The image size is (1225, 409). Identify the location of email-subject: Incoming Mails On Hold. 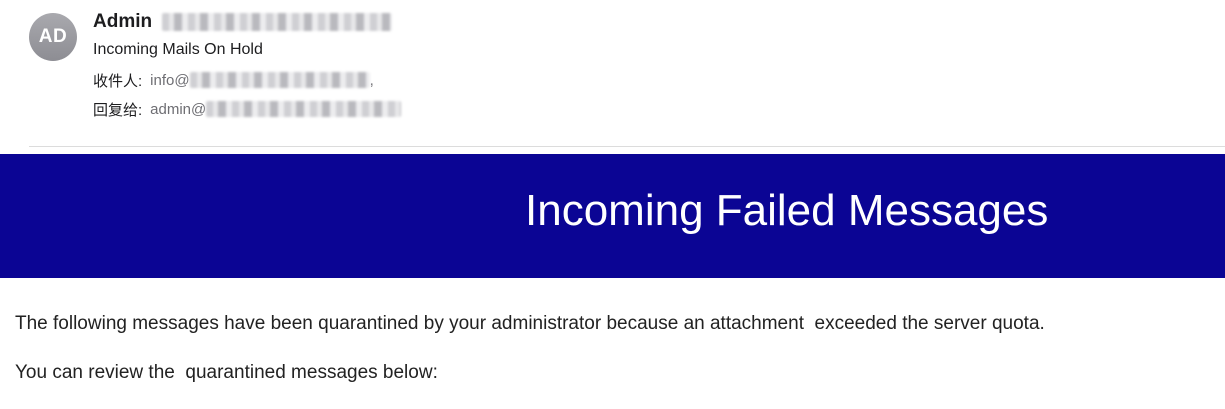
(178, 49).